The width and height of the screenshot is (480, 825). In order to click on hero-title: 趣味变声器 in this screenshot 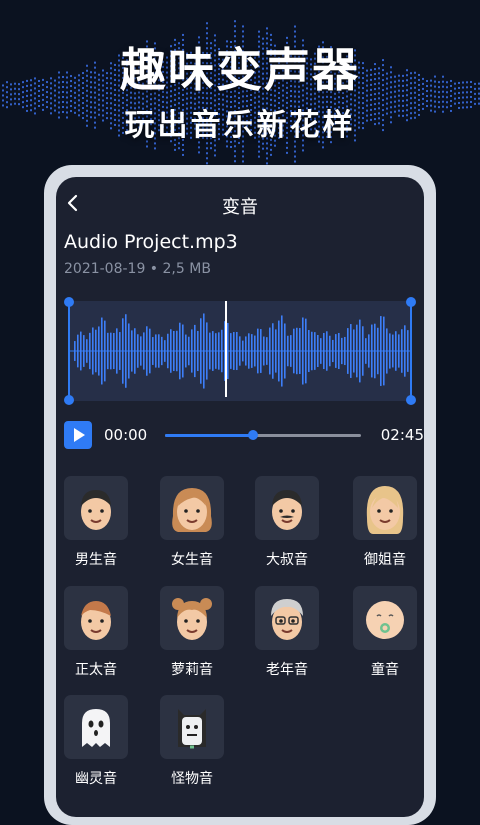, I will do `click(240, 70)`.